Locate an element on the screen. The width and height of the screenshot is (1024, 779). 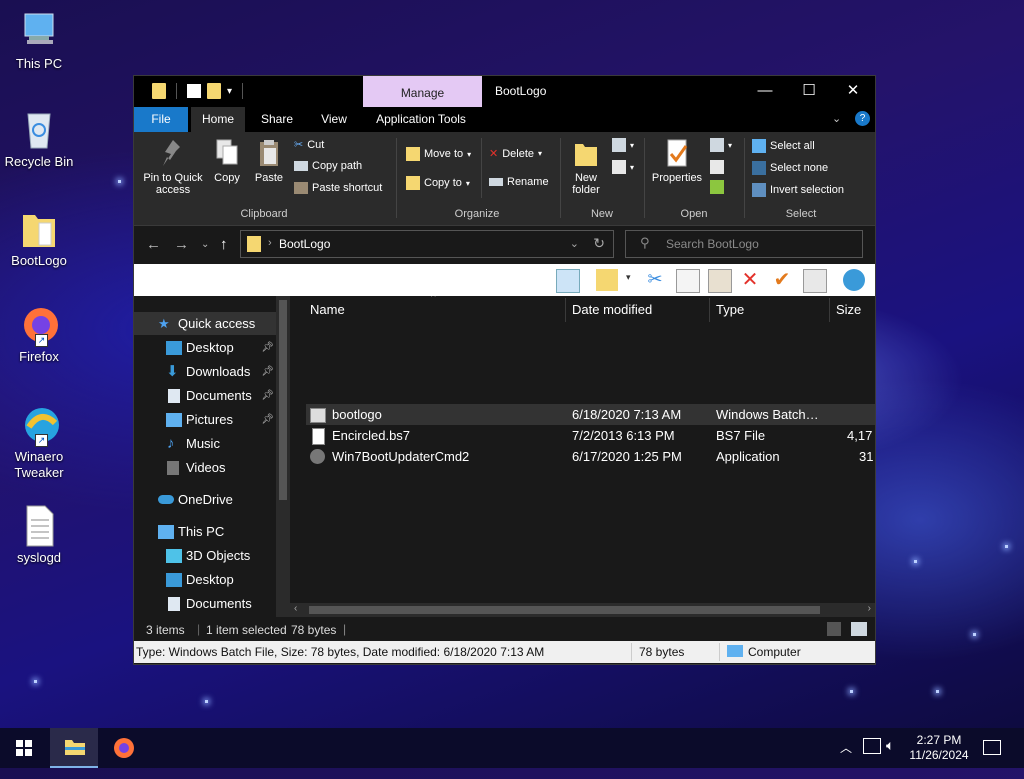
edit-button is located at coordinates (717, 167).